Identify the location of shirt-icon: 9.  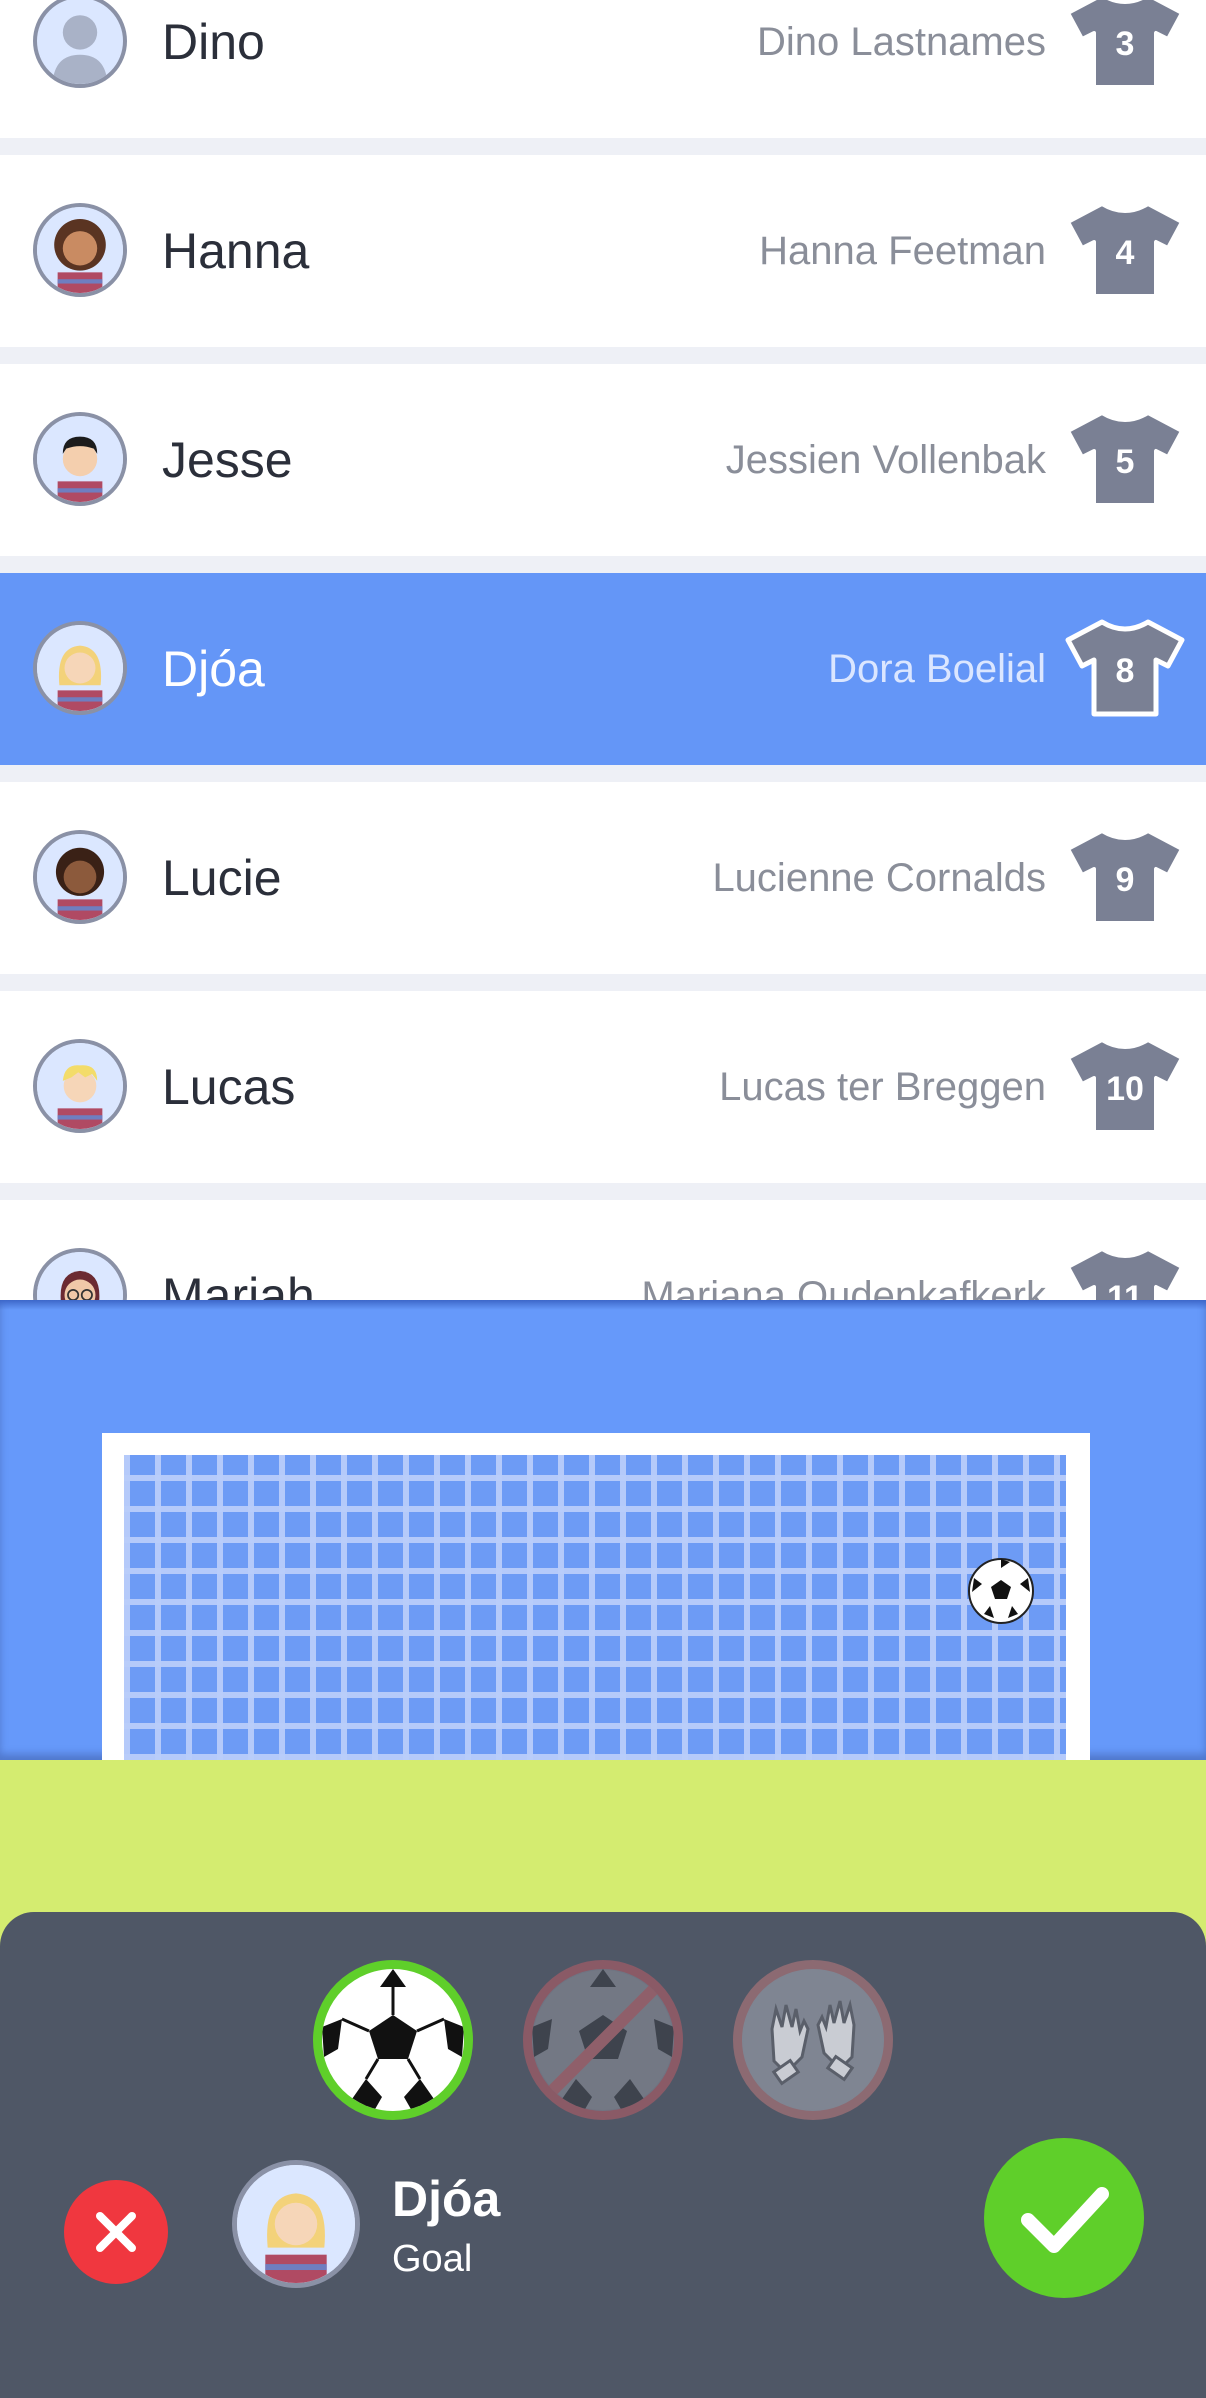
(1125, 877).